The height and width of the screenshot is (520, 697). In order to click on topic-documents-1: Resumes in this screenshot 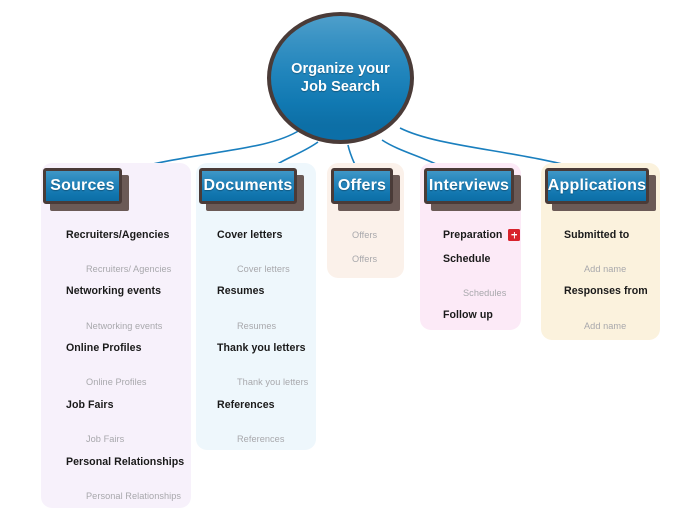, I will do `click(240, 291)`.